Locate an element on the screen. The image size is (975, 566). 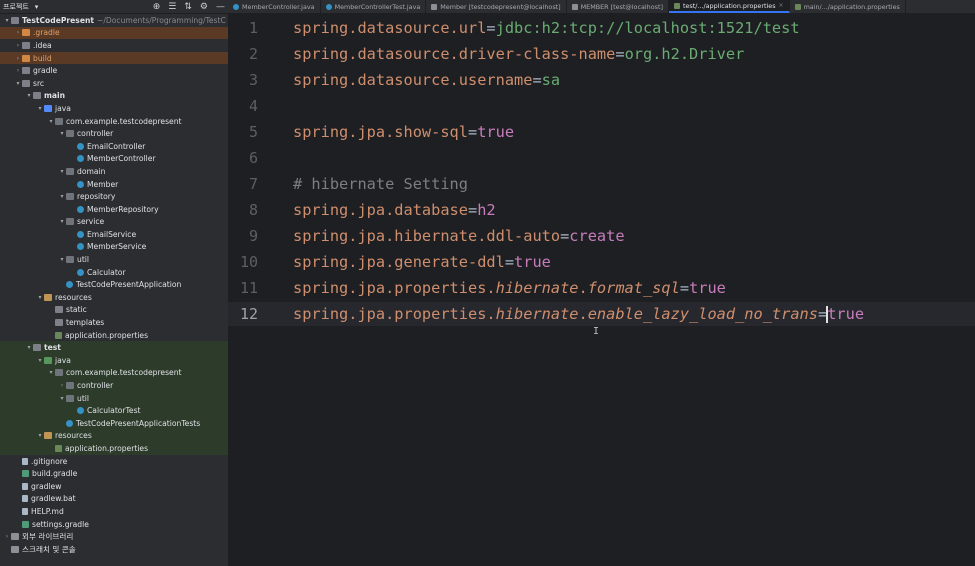
tree-item: CalculatorTest is located at coordinates (114, 410).